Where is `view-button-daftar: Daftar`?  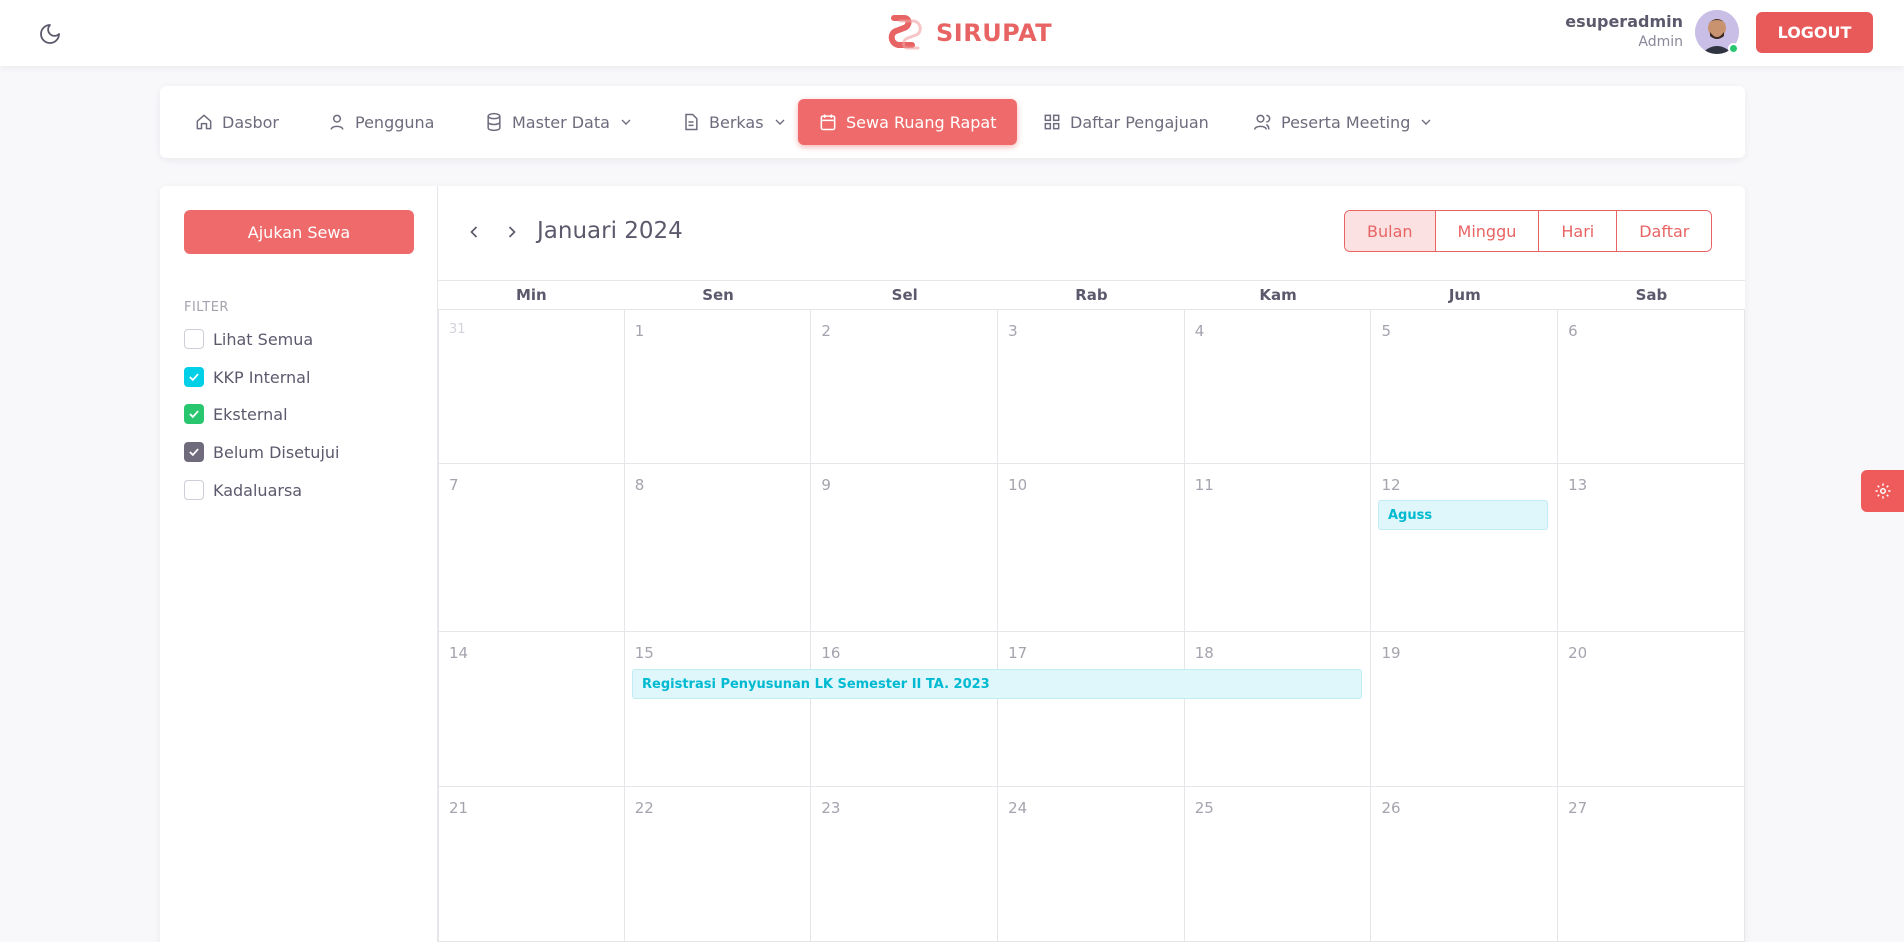 view-button-daftar: Daftar is located at coordinates (1664, 231).